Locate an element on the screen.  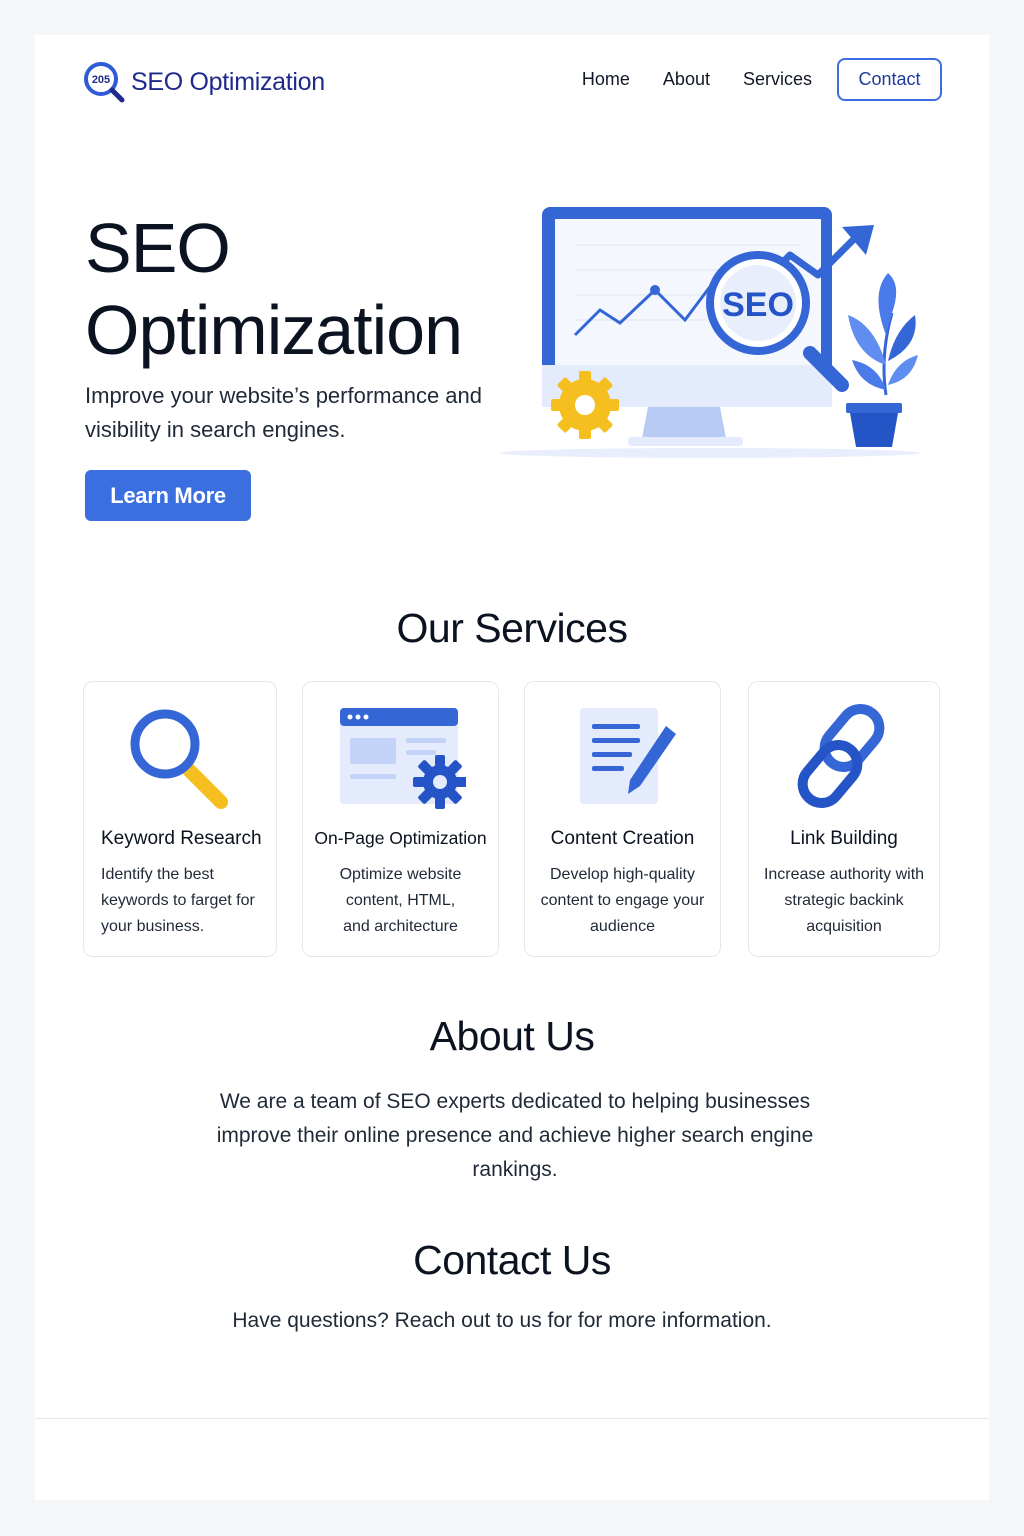
hero-title-line1: SEO is located at coordinates (158, 248).